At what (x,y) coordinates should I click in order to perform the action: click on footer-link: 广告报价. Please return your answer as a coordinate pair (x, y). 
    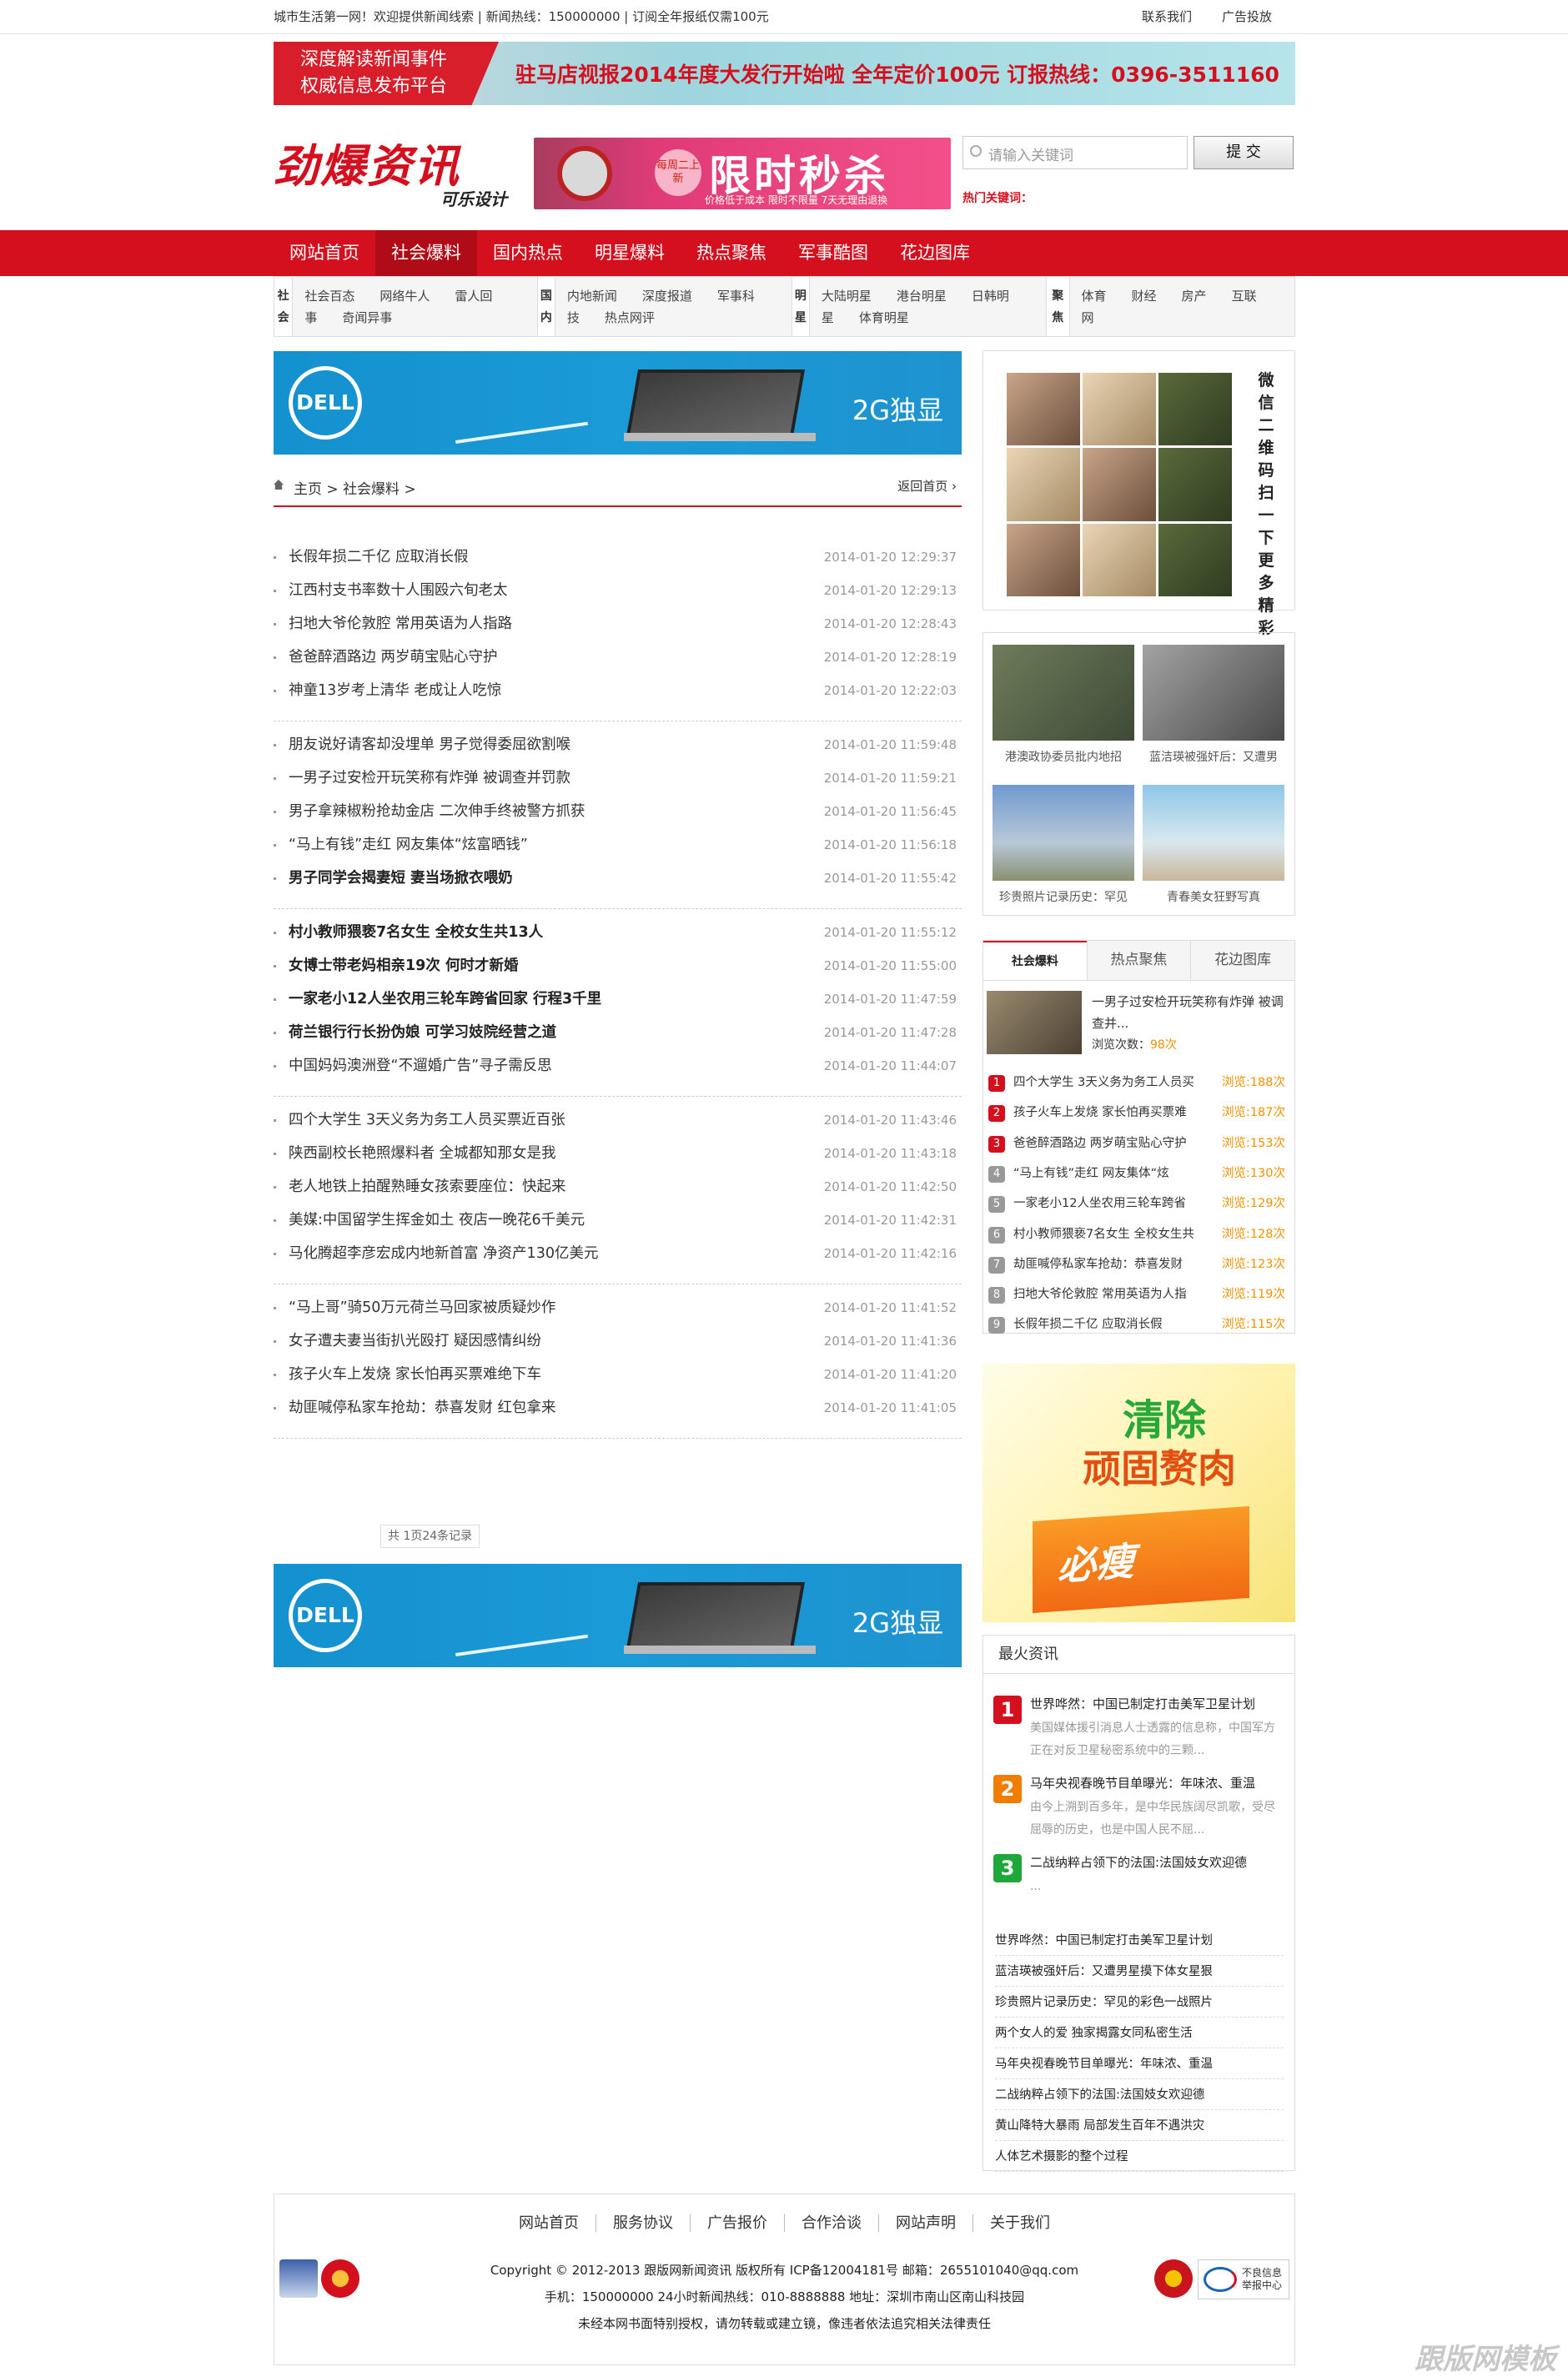
    Looking at the image, I should click on (738, 2223).